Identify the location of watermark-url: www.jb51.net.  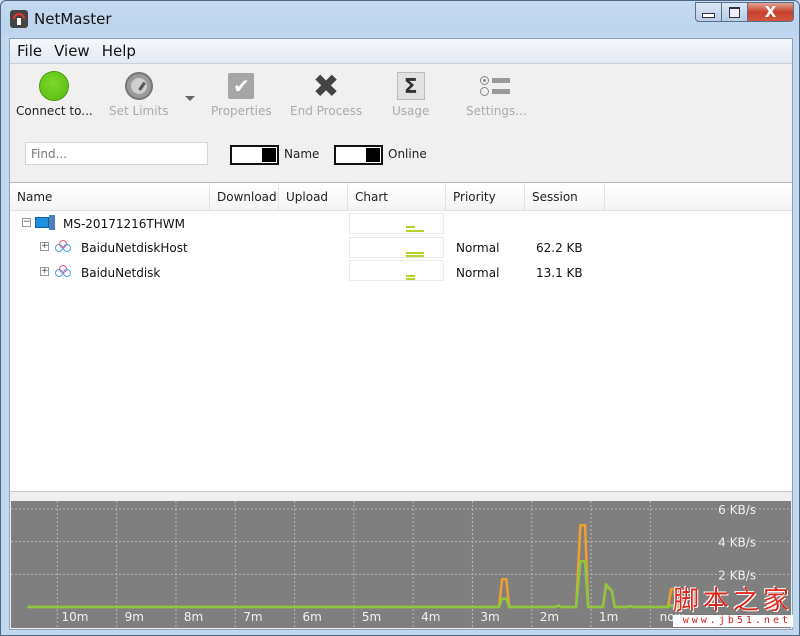
(732, 621).